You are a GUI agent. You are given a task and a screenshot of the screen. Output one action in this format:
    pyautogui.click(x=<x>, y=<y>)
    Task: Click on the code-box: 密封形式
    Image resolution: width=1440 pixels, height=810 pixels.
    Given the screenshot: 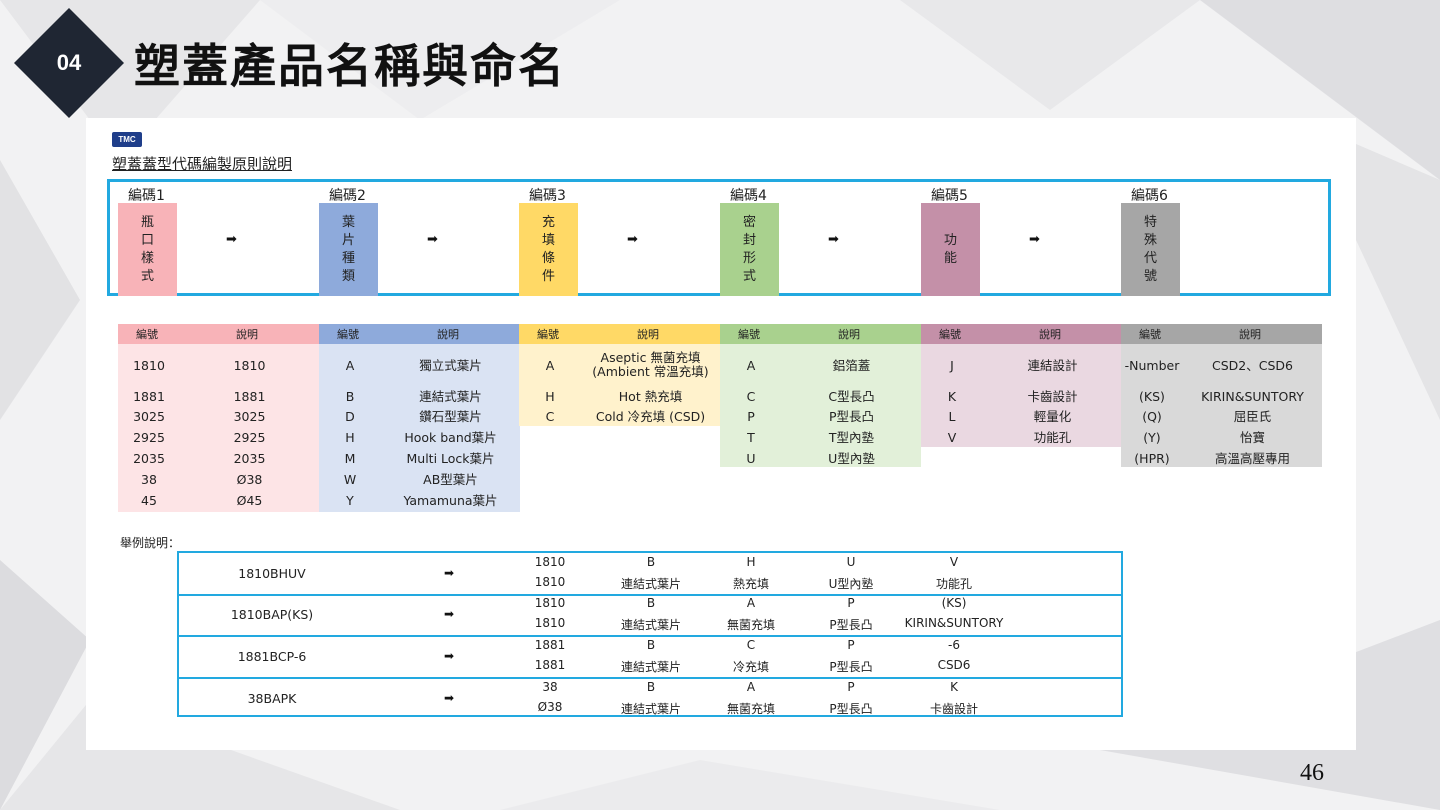 What is the action you would take?
    pyautogui.click(x=749, y=249)
    